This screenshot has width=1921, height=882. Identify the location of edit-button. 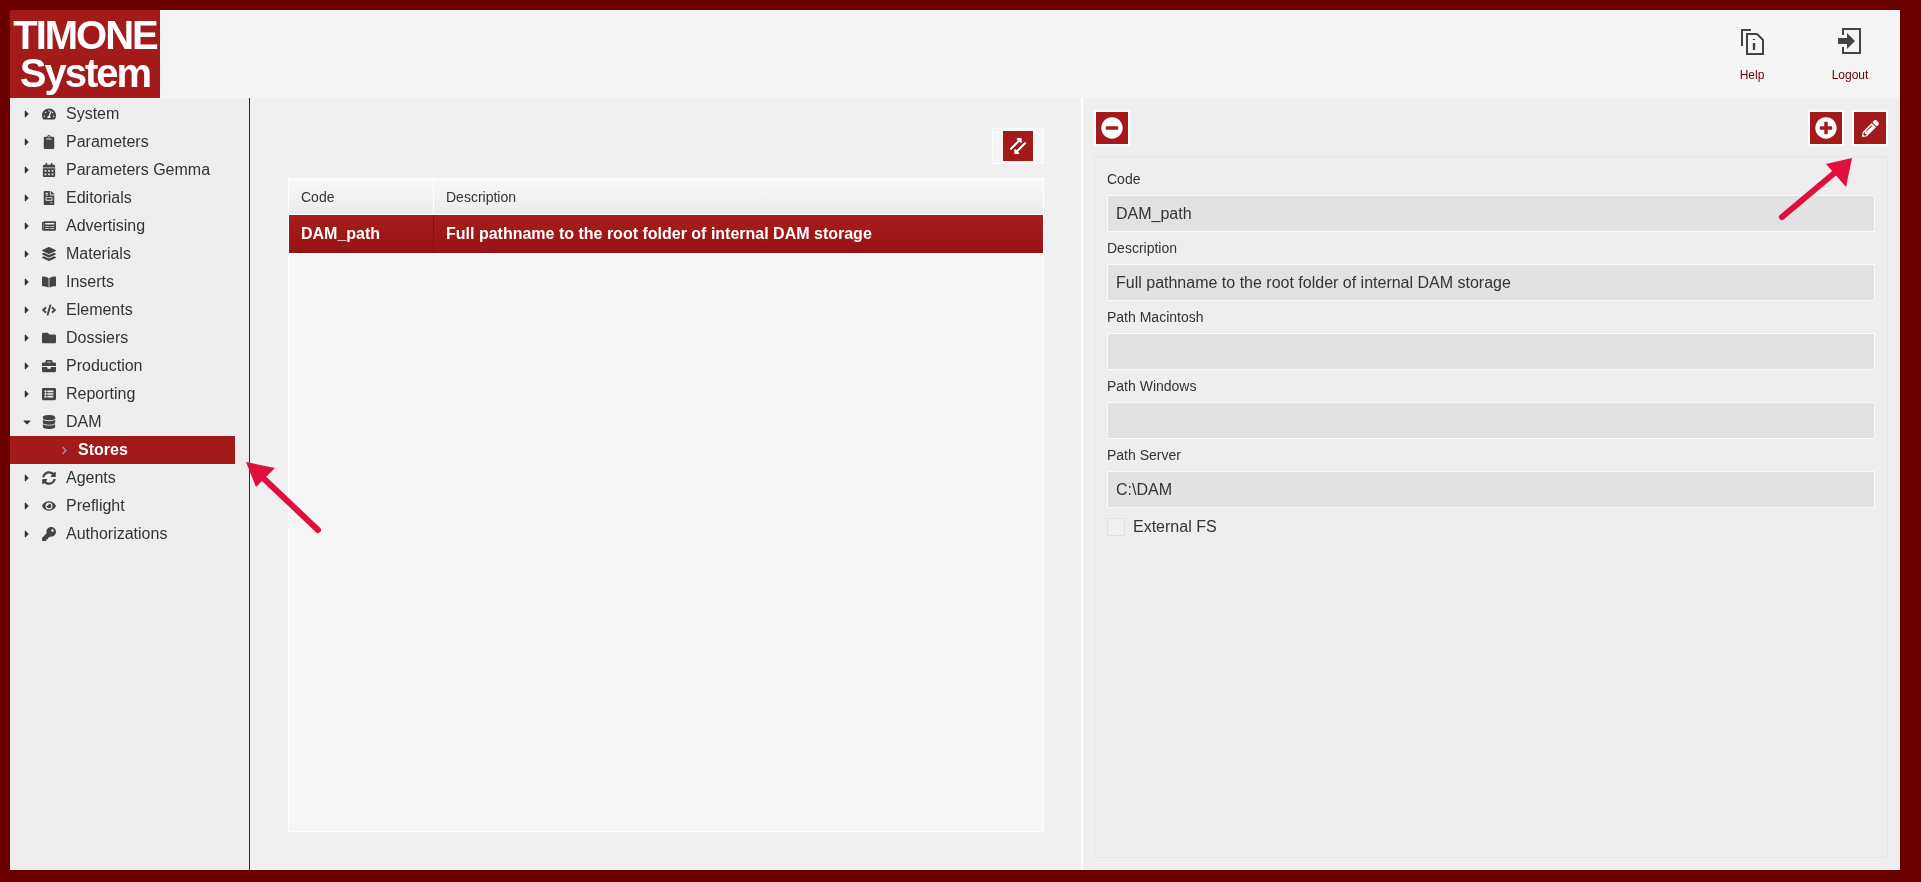
(1870, 128).